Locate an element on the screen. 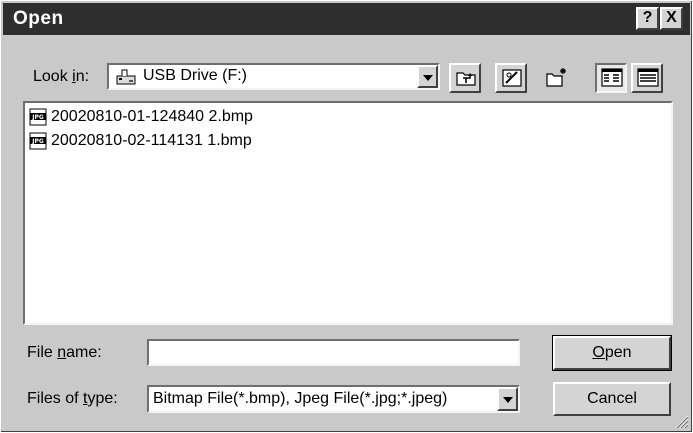 The width and height of the screenshot is (693, 433). look-in-dropdown: USB Drive (F:) is located at coordinates (273, 76).